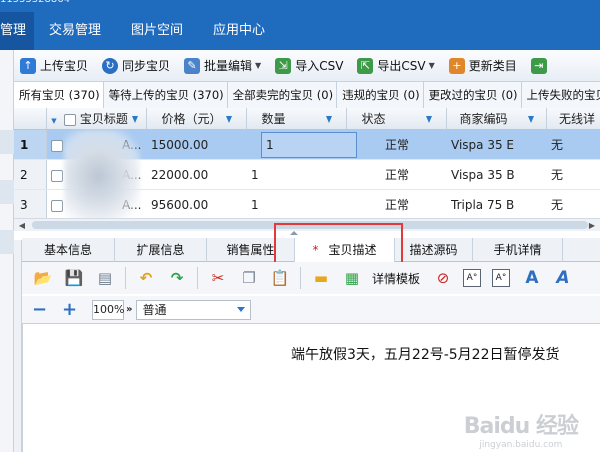 The width and height of the screenshot is (600, 452). I want to click on save-icon: 💾, so click(74, 278).